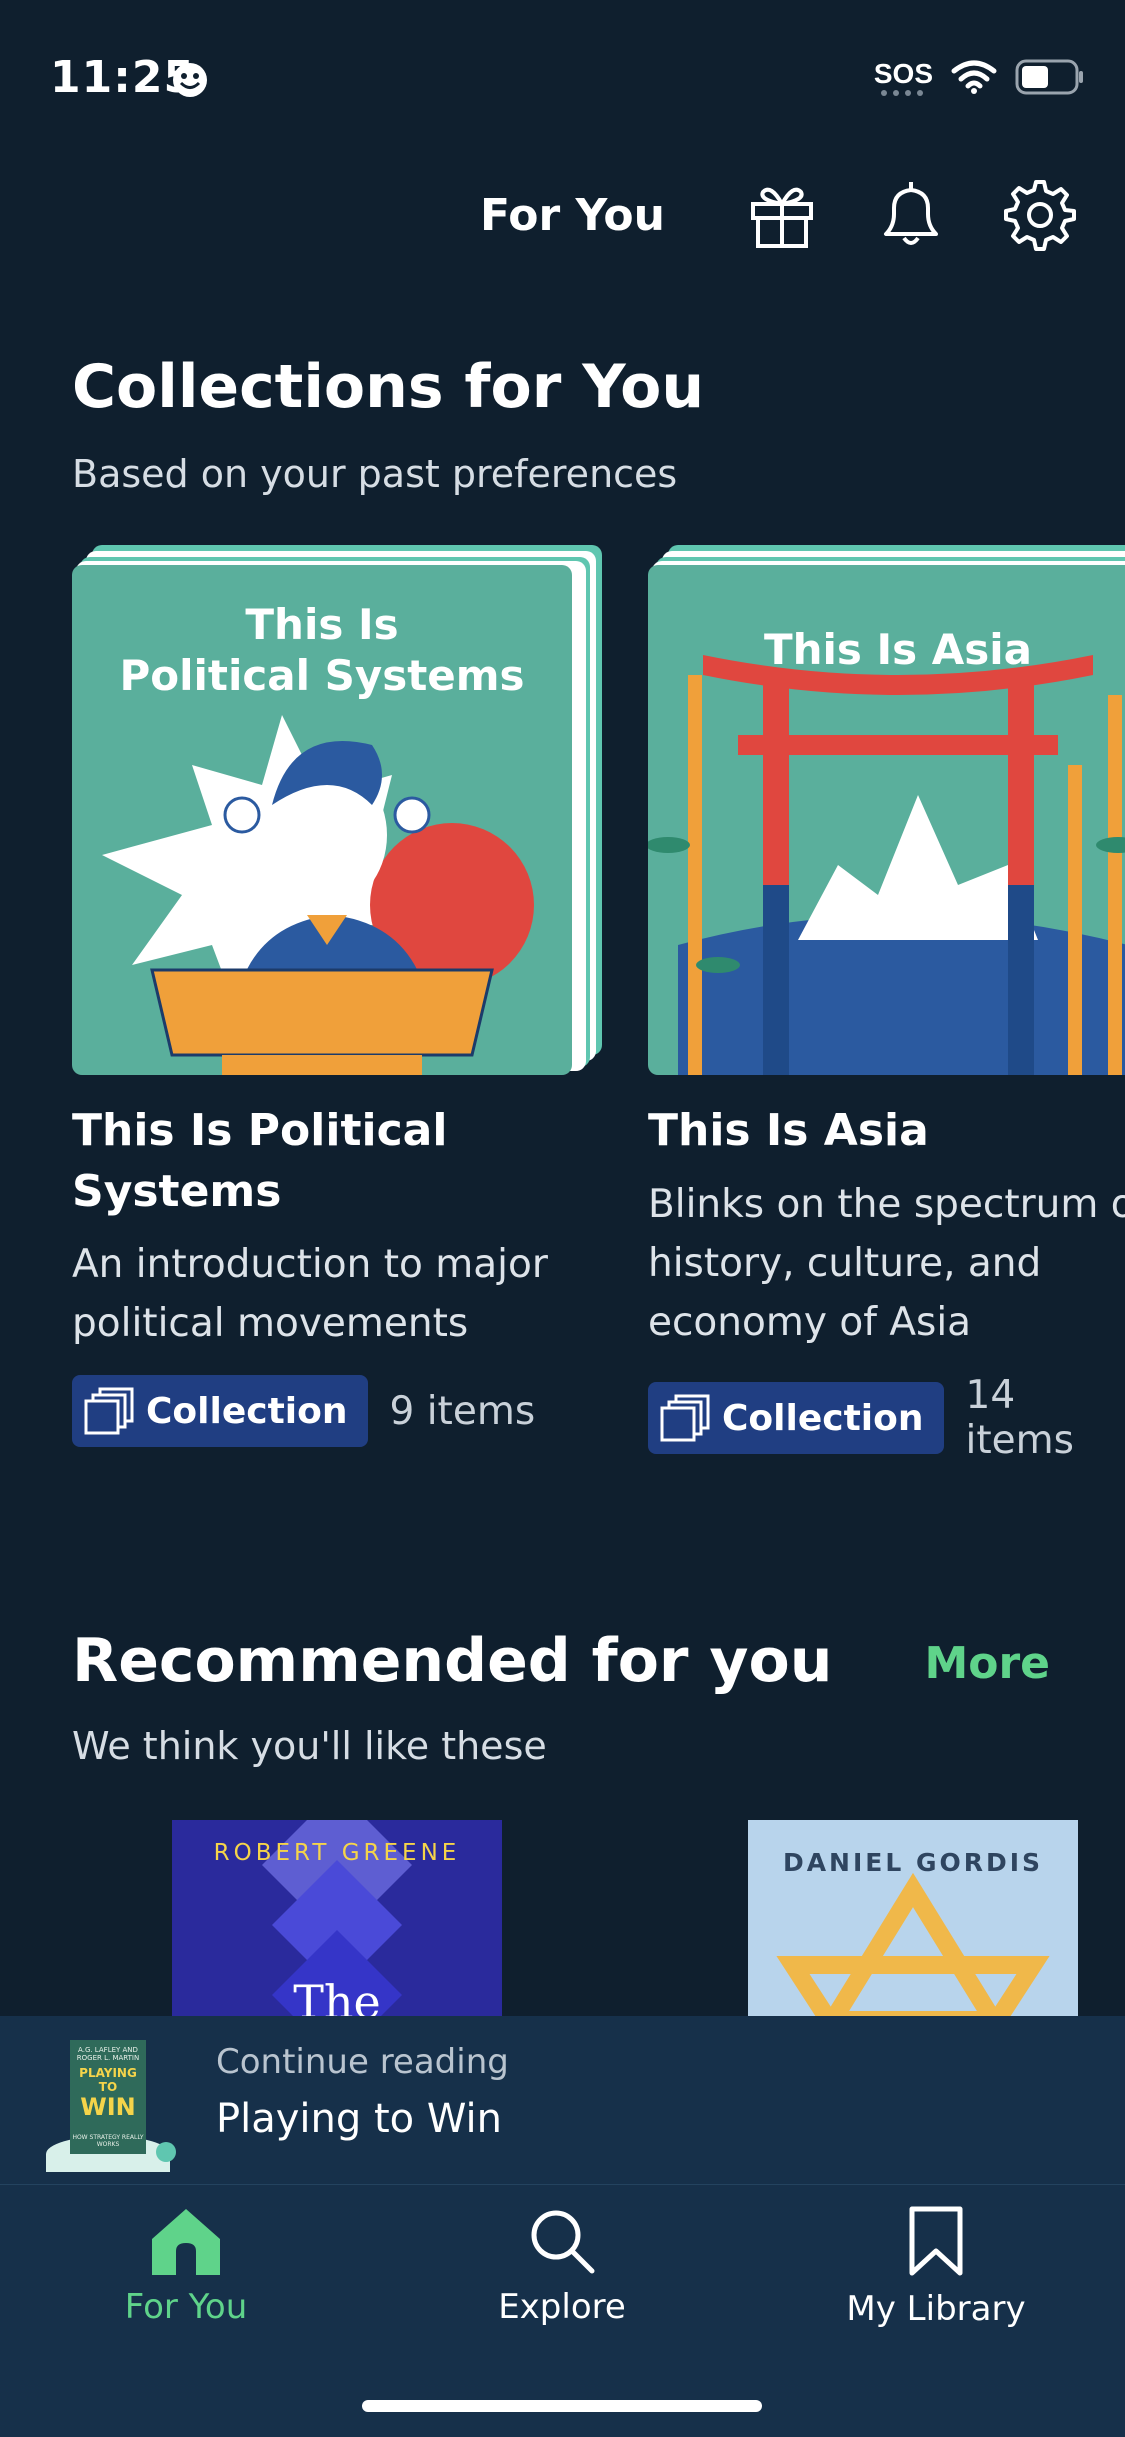 The width and height of the screenshot is (1125, 2437). I want to click on card-title-line1: This Is Asia, so click(886, 1130).